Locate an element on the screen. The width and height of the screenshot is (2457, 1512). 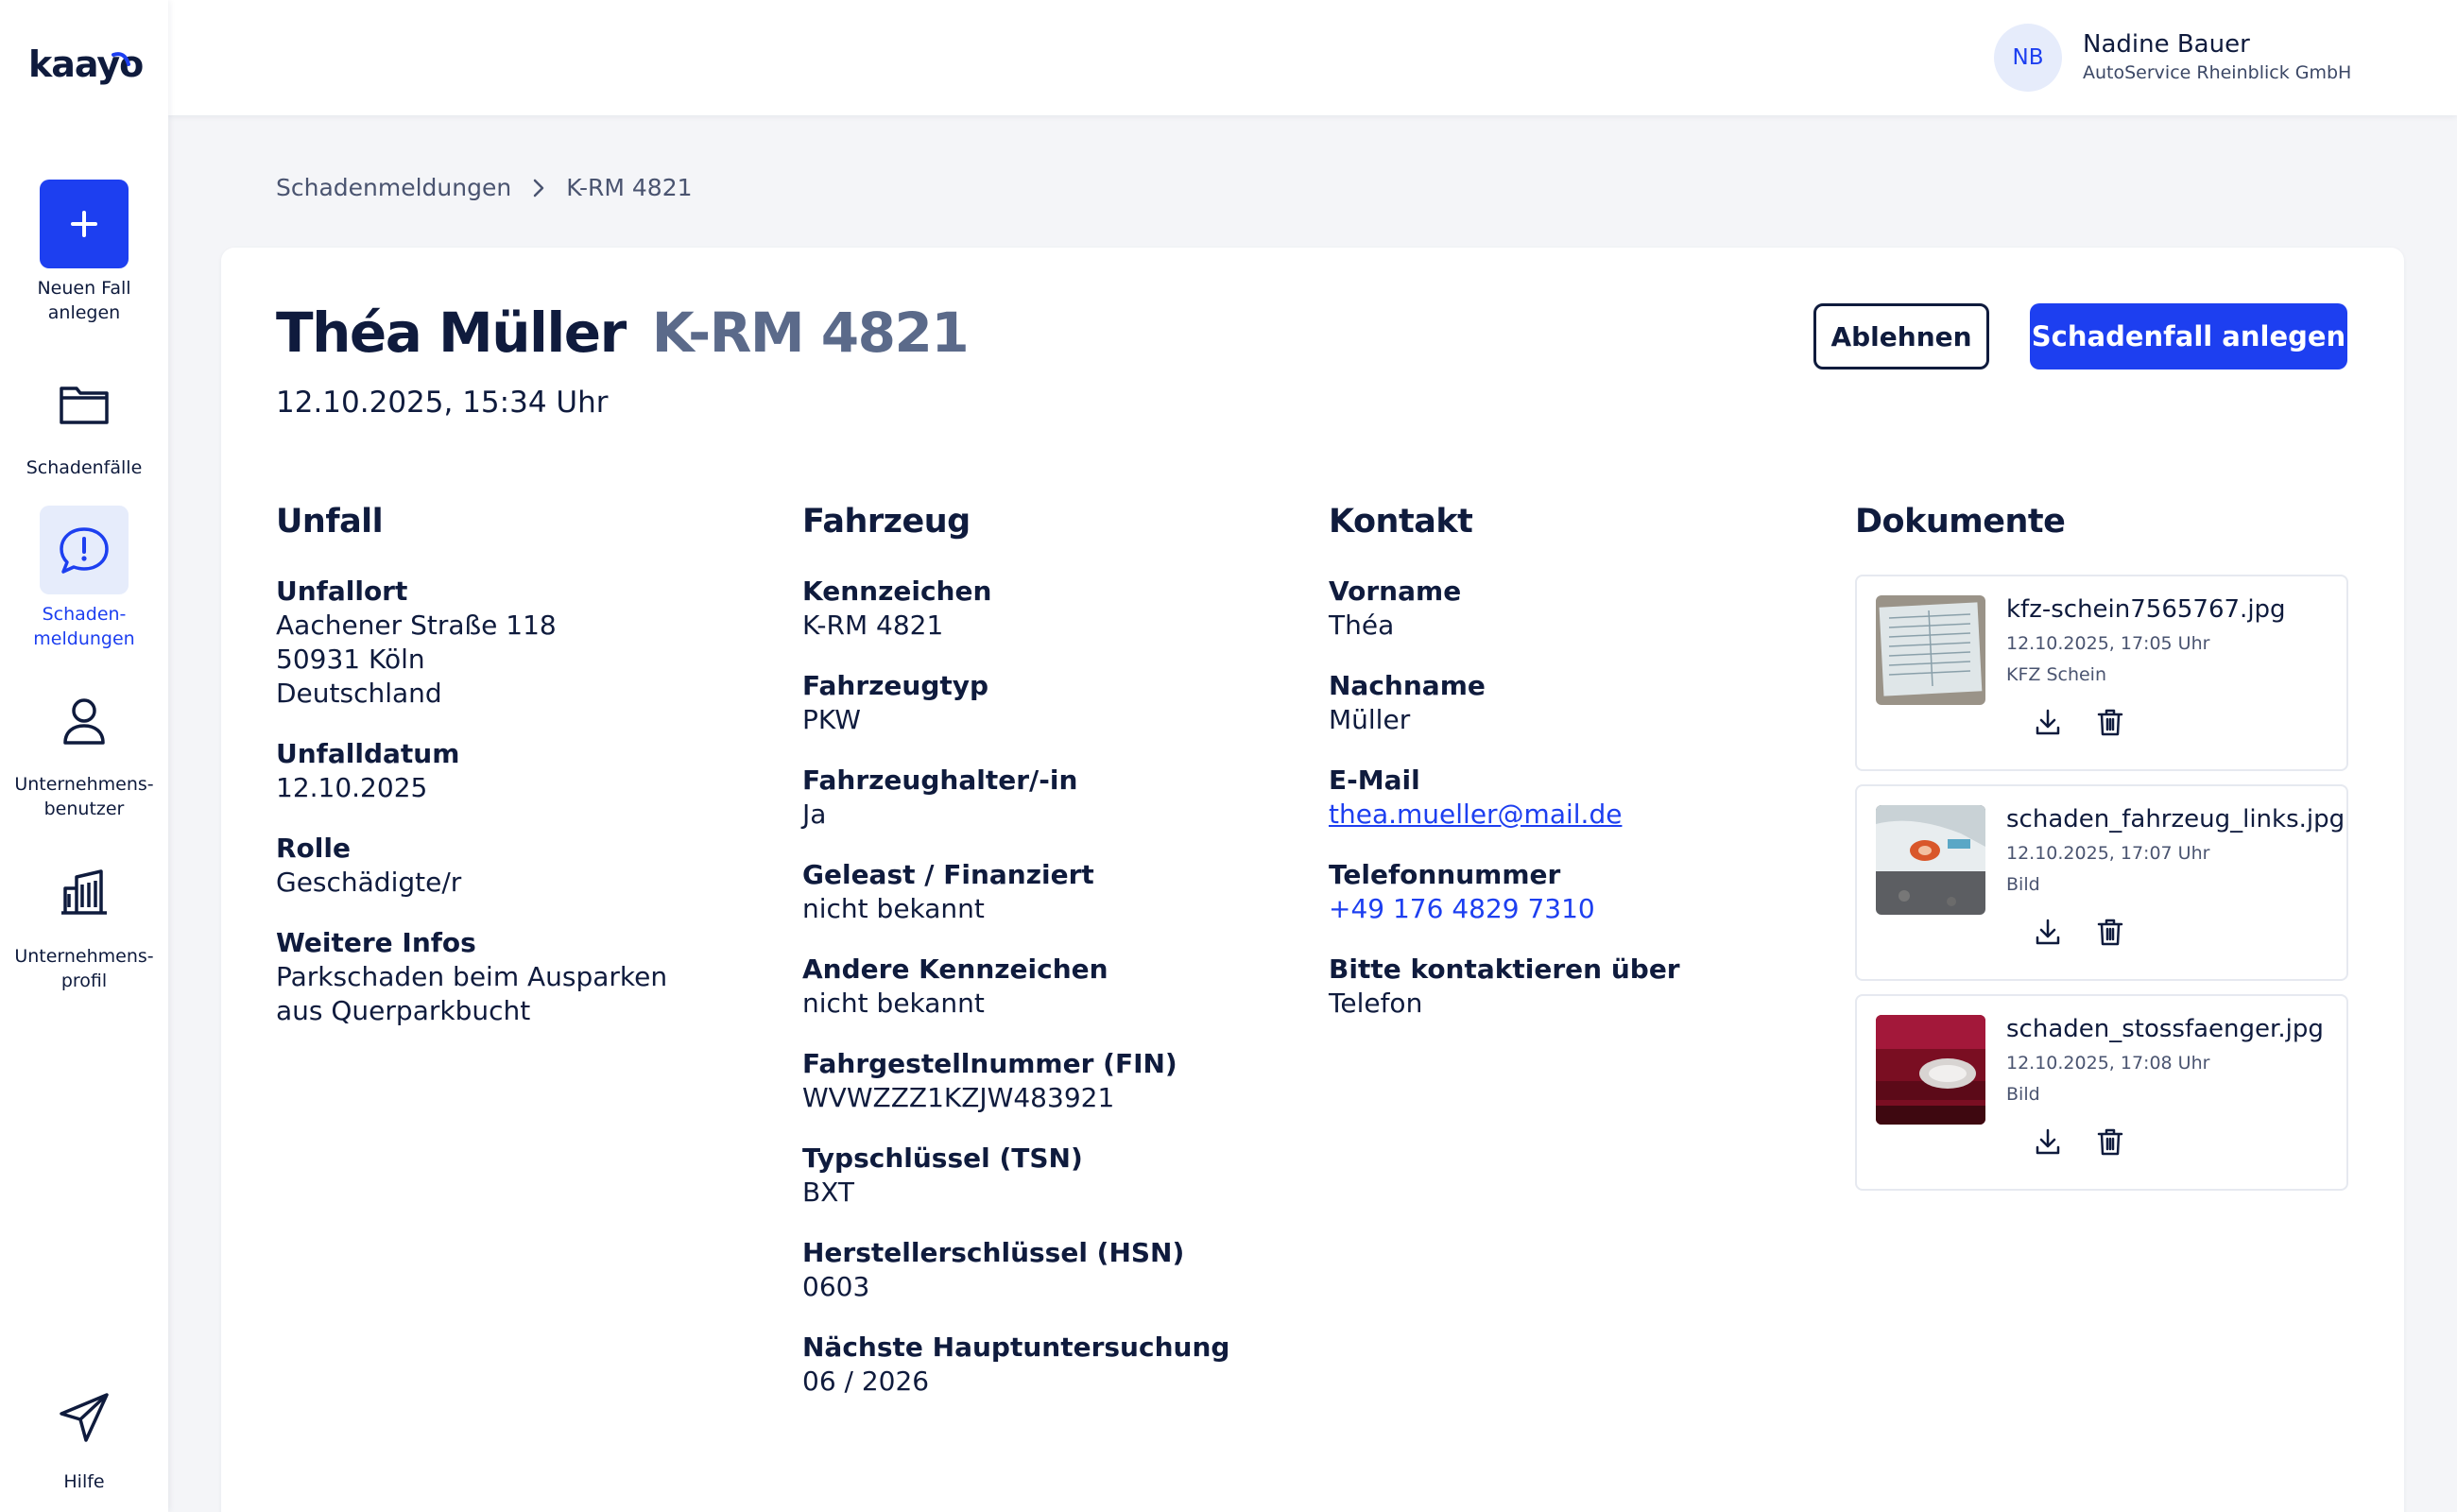
sidebar-item-schadenfaelle: Schadenfälle is located at coordinates (84, 419).